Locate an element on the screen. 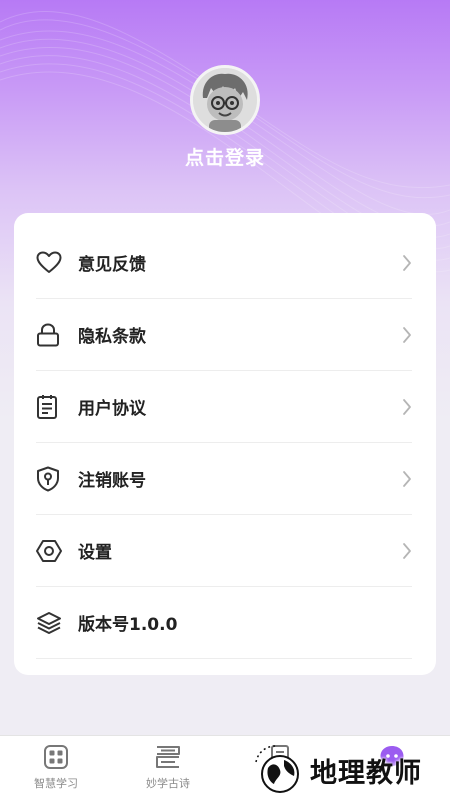 This screenshot has width=450, height=800. menu-item-privacy: 隐私条款 is located at coordinates (224, 335).